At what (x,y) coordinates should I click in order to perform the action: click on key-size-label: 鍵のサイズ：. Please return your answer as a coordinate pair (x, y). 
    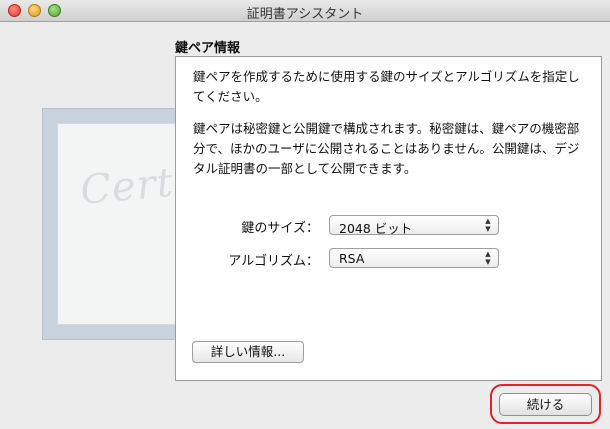
    Looking at the image, I should click on (280, 228).